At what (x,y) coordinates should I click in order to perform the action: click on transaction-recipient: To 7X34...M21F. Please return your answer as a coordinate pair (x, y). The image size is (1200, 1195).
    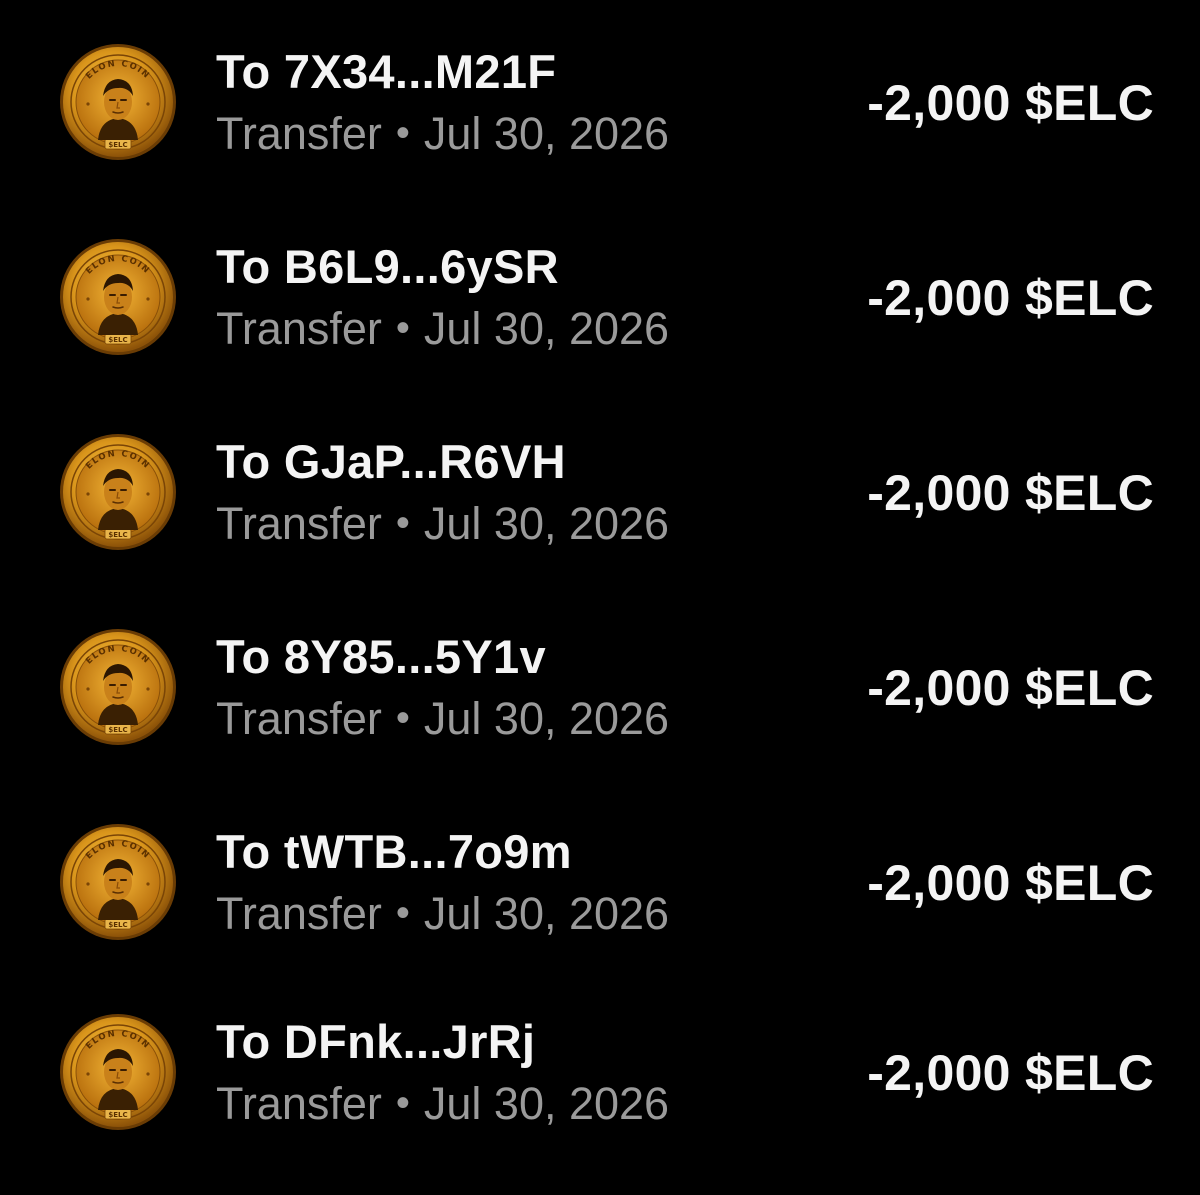
    Looking at the image, I should click on (386, 71).